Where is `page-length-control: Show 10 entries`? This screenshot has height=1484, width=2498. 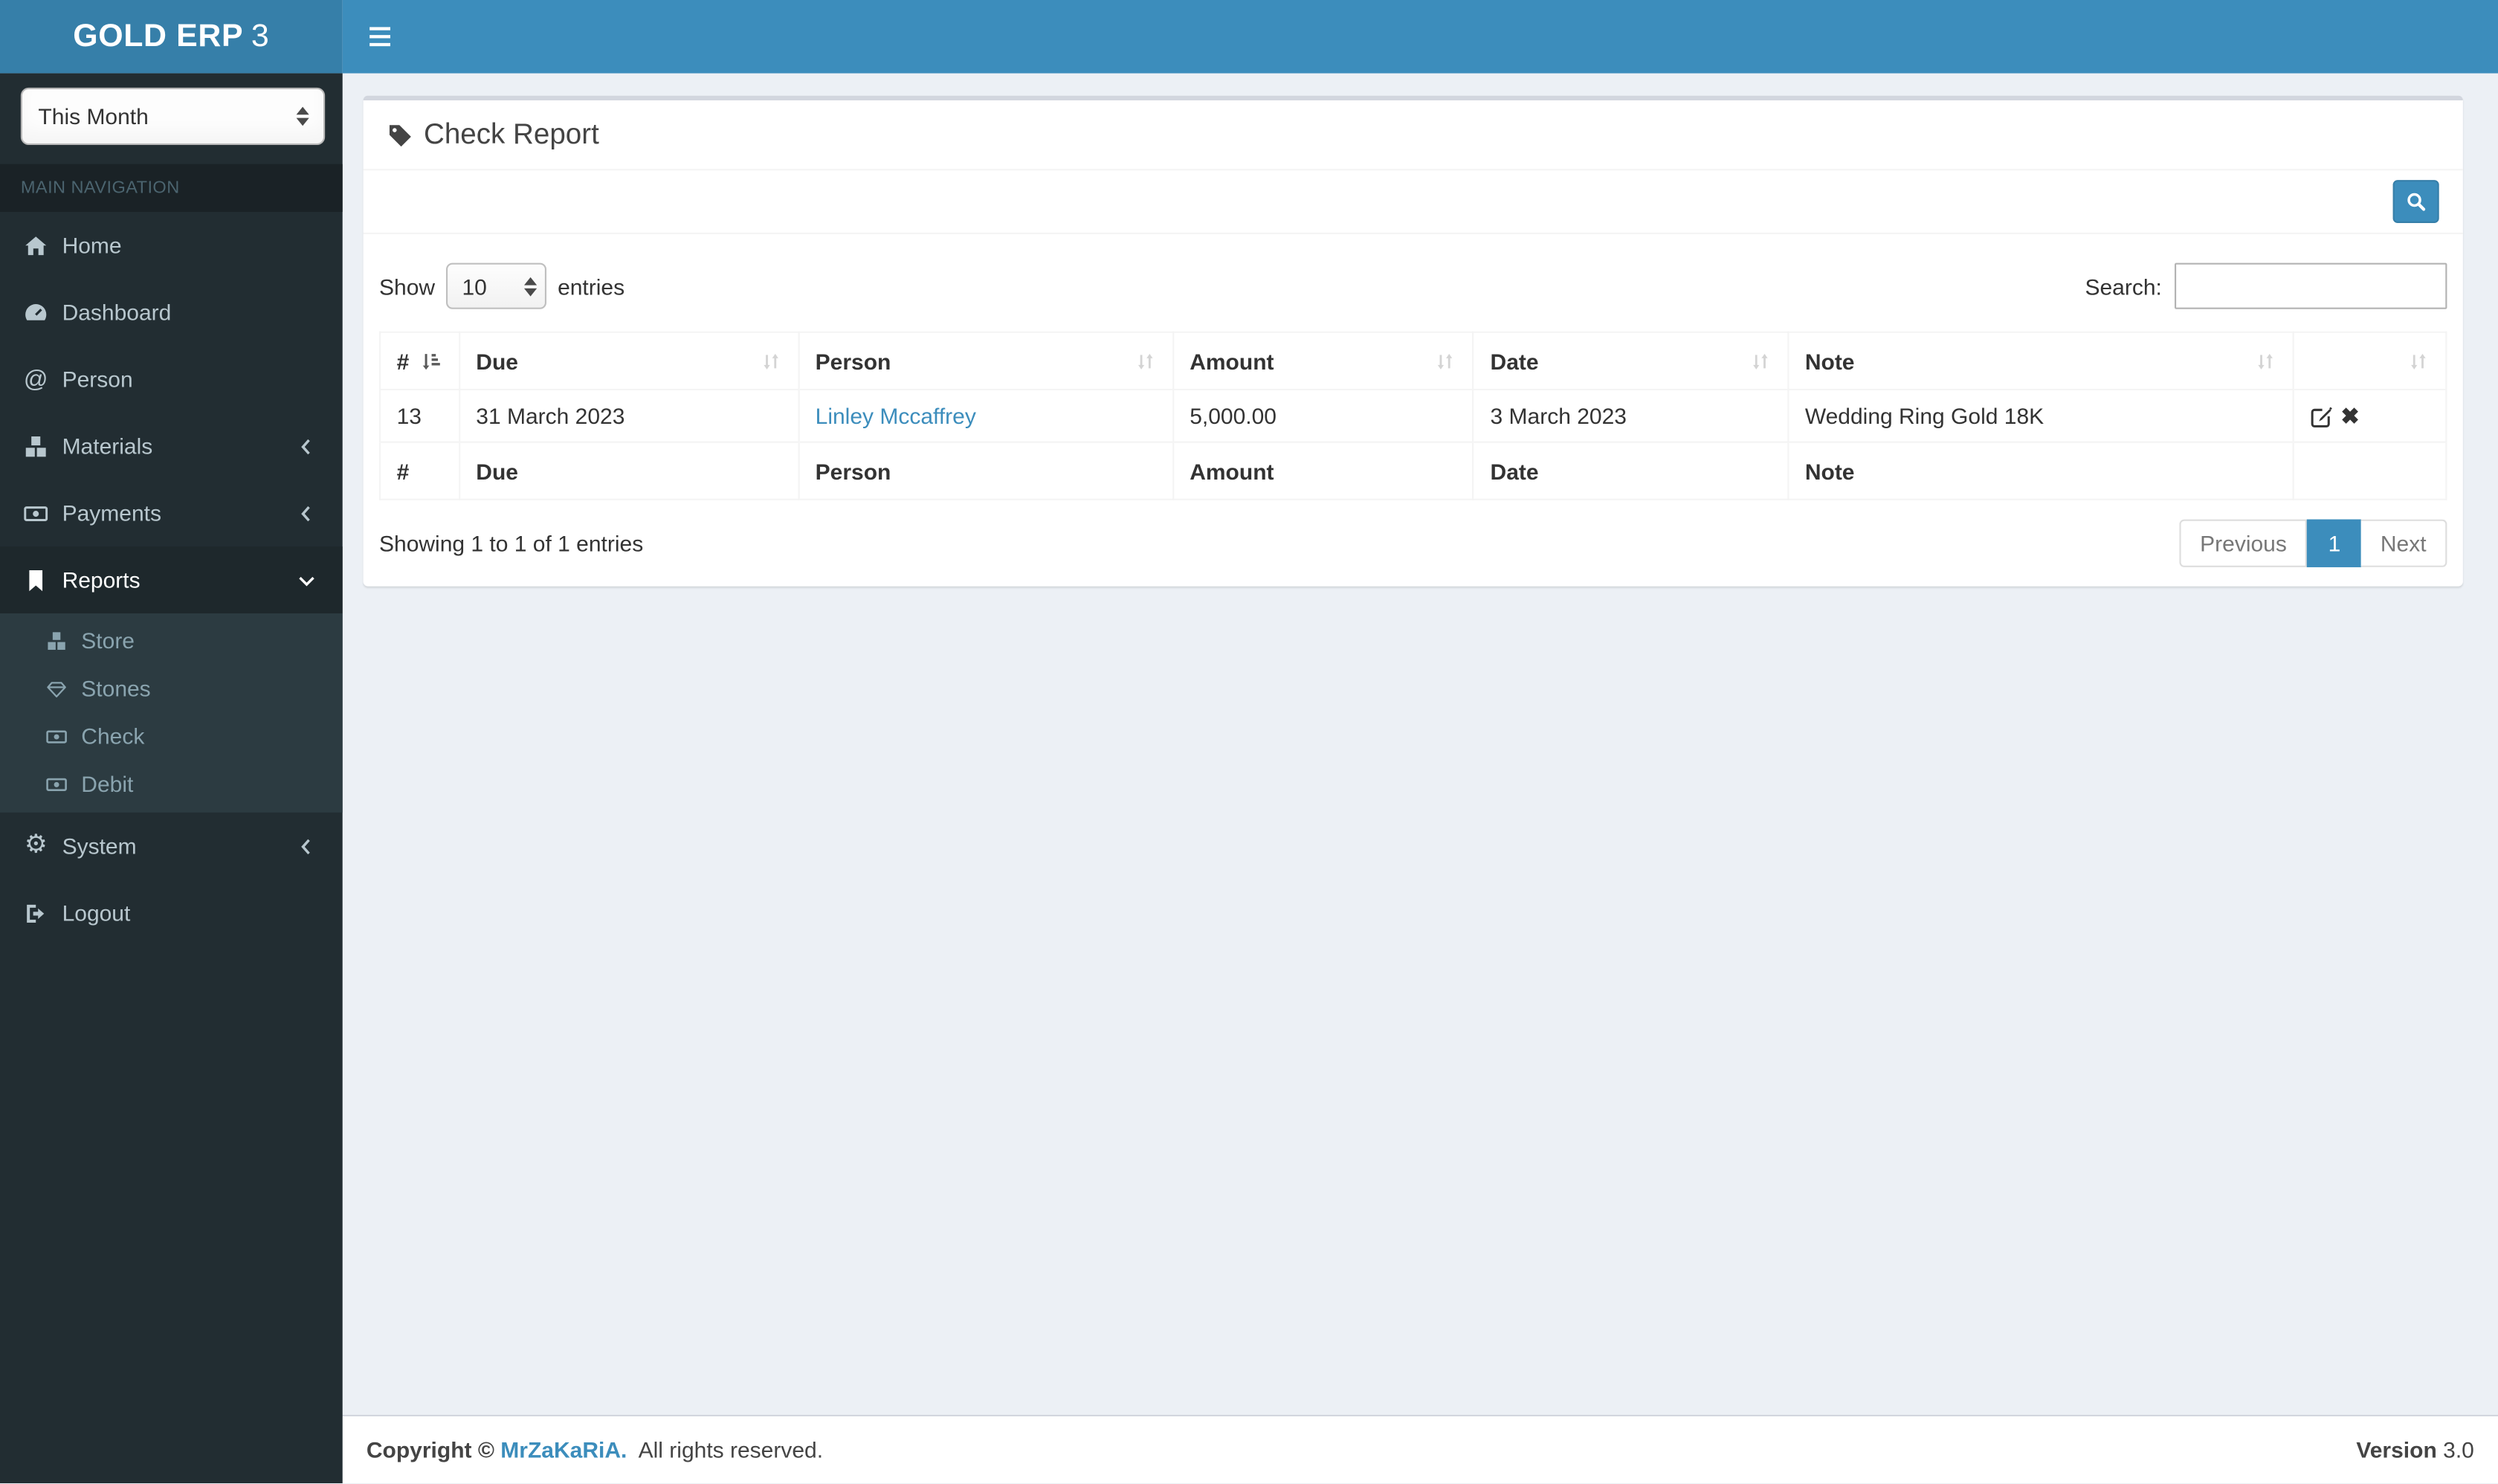 page-length-control: Show 10 entries is located at coordinates (501, 285).